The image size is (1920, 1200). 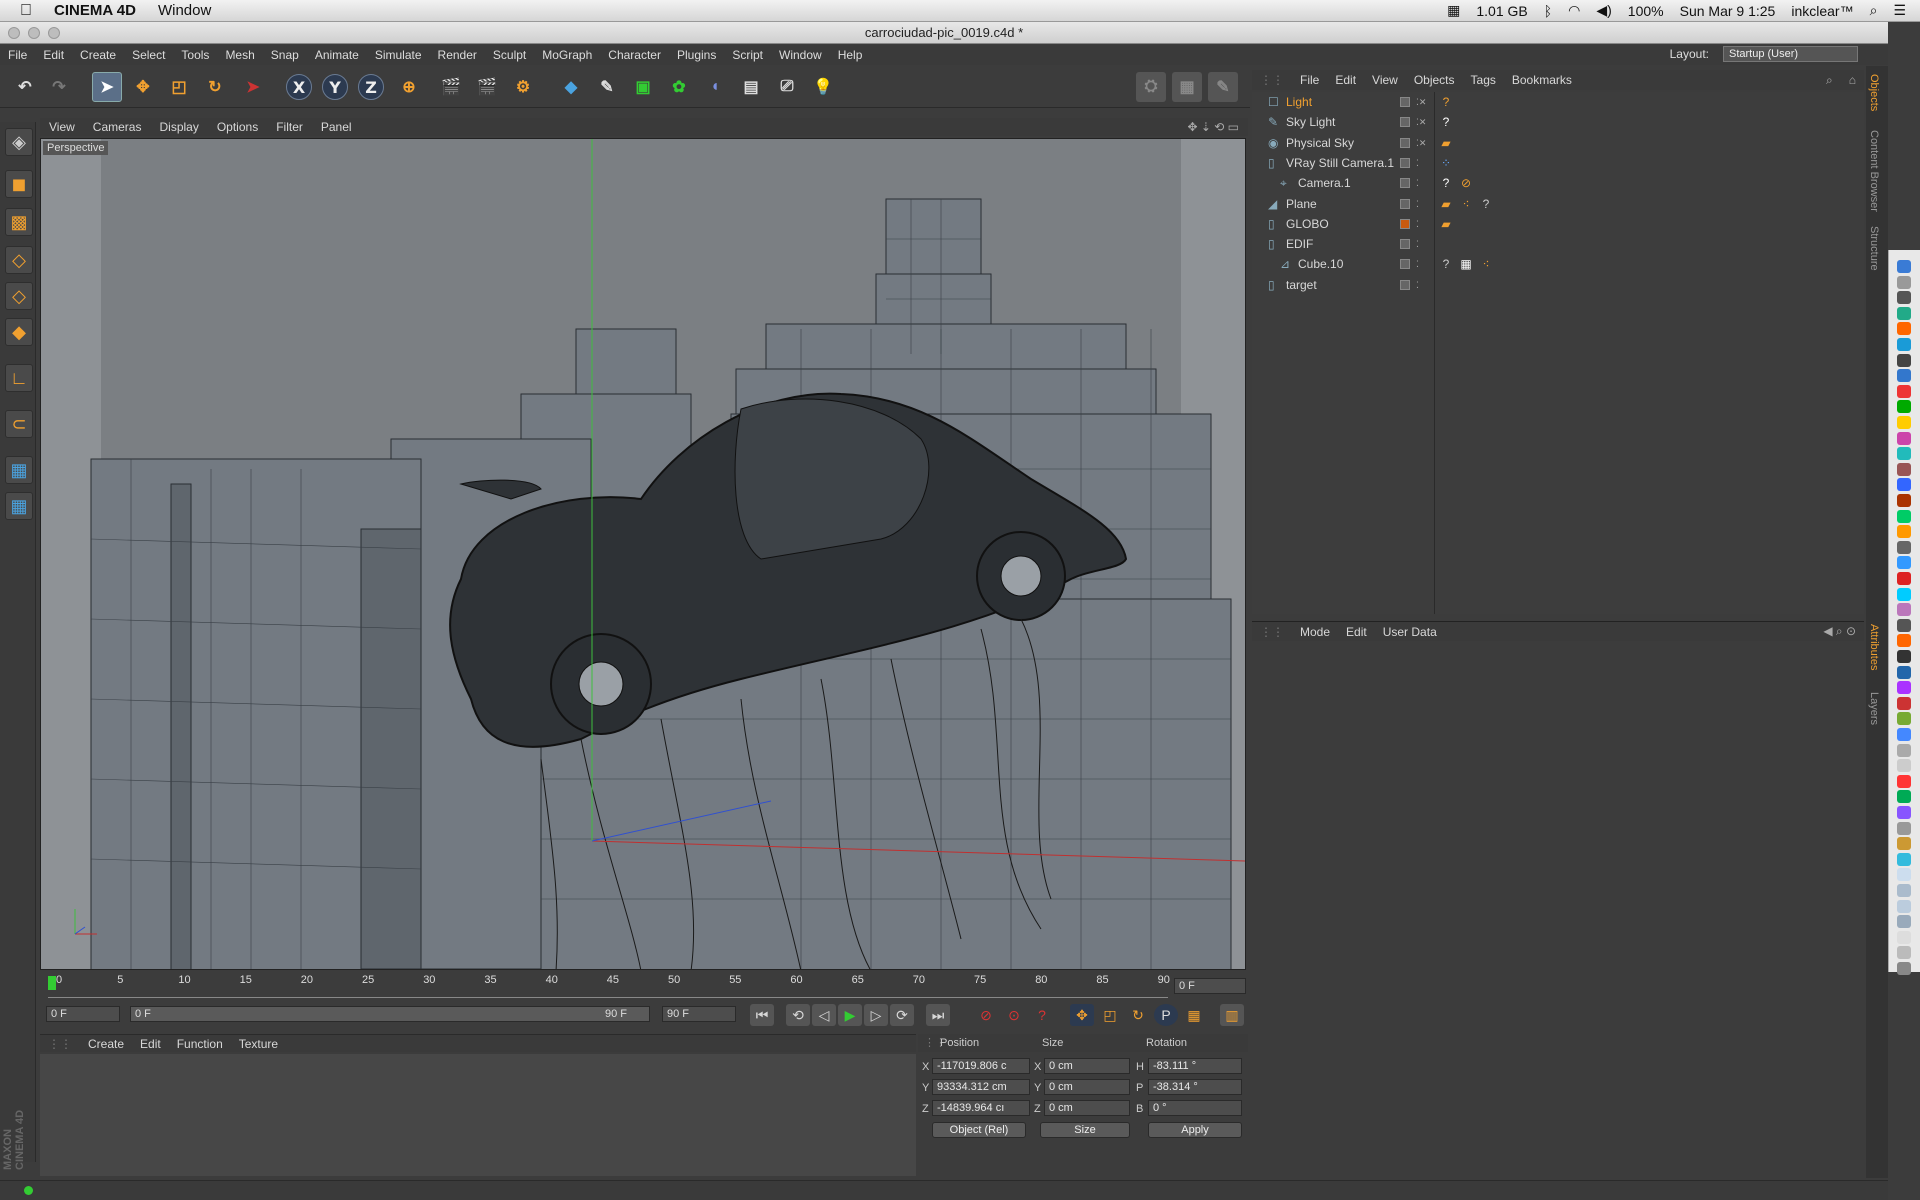 What do you see at coordinates (1299, 244) in the screenshot?
I see `object-name: EDIF` at bounding box center [1299, 244].